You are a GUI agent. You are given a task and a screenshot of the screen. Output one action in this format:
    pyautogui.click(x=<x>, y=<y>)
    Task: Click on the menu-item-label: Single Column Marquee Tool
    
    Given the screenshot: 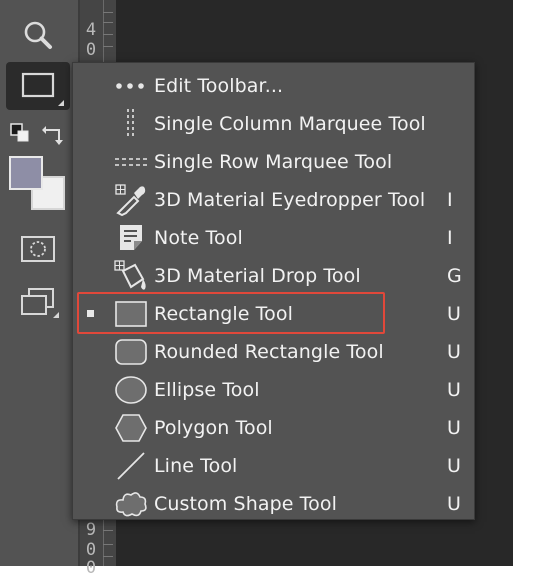 What is the action you would take?
    pyautogui.click(x=290, y=124)
    